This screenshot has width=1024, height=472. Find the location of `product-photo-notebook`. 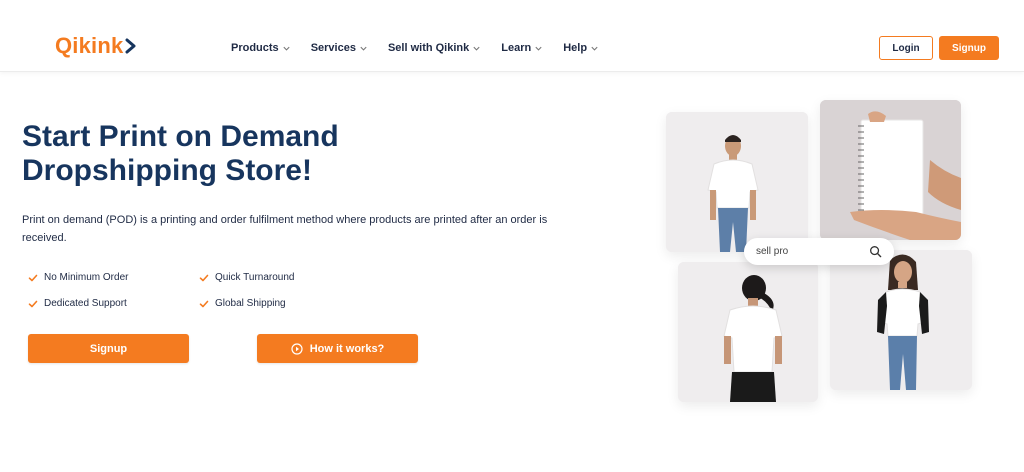

product-photo-notebook is located at coordinates (890, 170).